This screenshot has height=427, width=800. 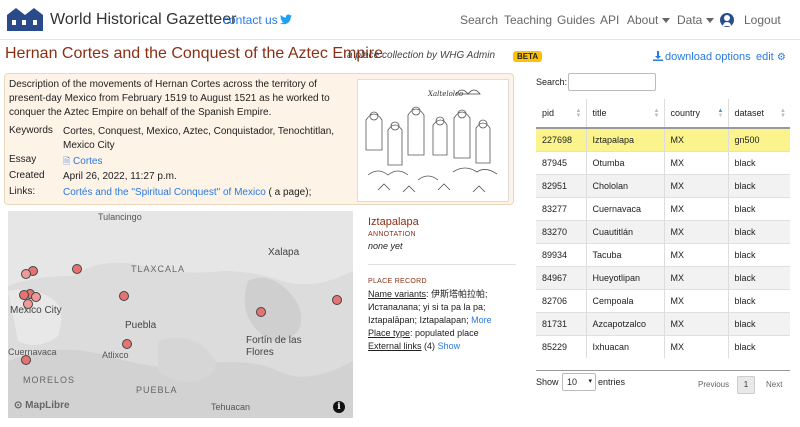 I want to click on page-1-button: 1, so click(x=746, y=385).